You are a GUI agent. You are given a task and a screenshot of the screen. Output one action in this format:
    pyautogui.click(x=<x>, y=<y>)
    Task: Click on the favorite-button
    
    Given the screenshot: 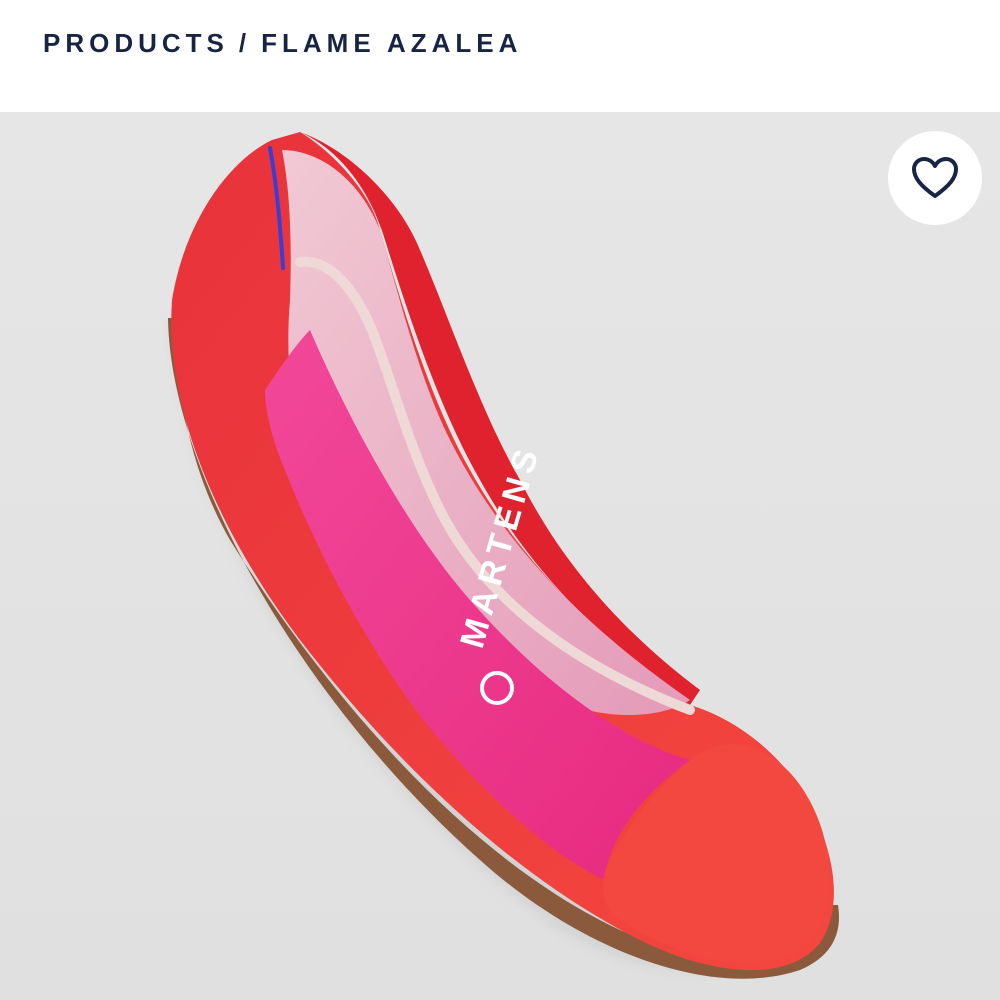 What is the action you would take?
    pyautogui.click(x=935, y=178)
    